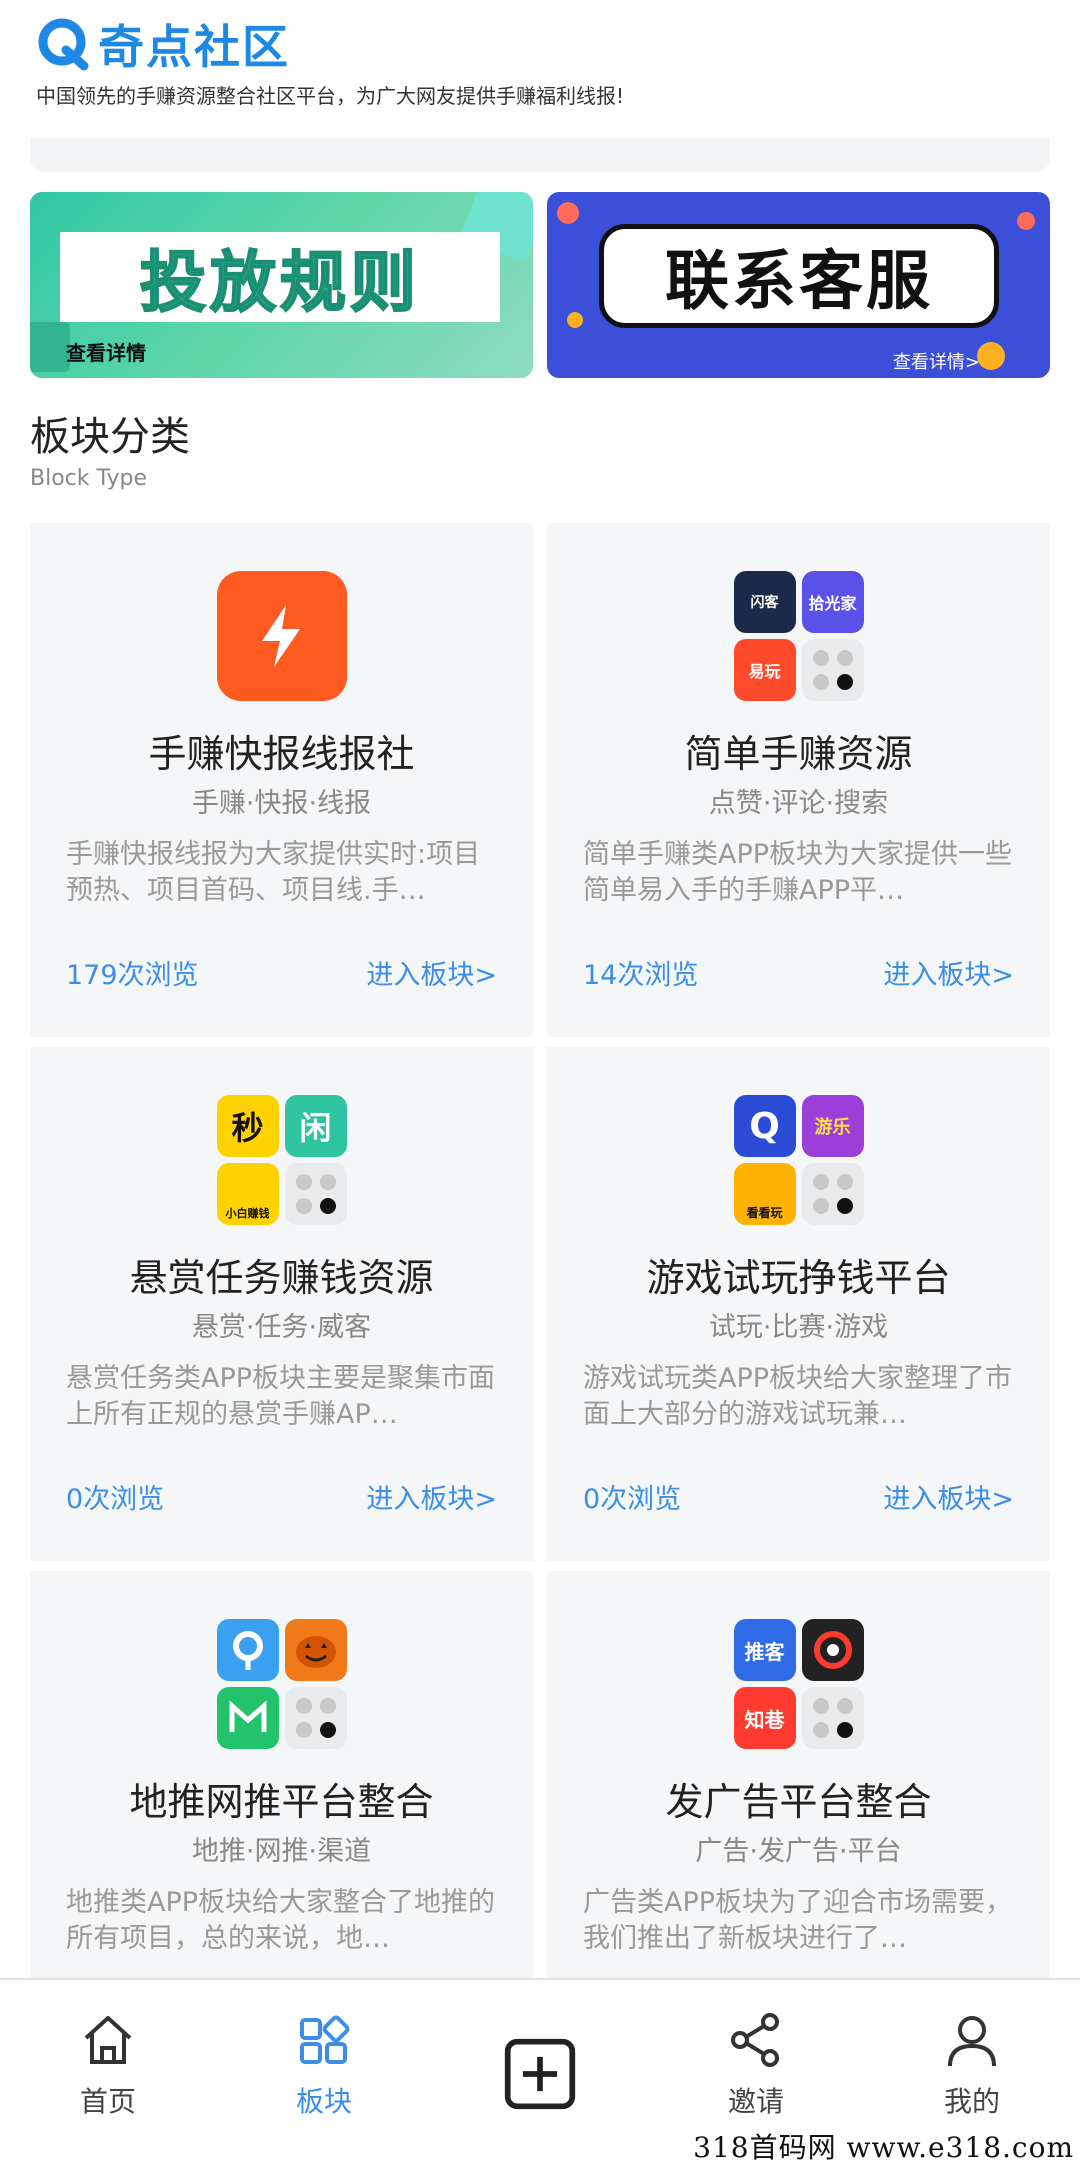 Image resolution: width=1080 pixels, height=2167 pixels. I want to click on app-icon-shiguangjia: 拾光家, so click(832, 602).